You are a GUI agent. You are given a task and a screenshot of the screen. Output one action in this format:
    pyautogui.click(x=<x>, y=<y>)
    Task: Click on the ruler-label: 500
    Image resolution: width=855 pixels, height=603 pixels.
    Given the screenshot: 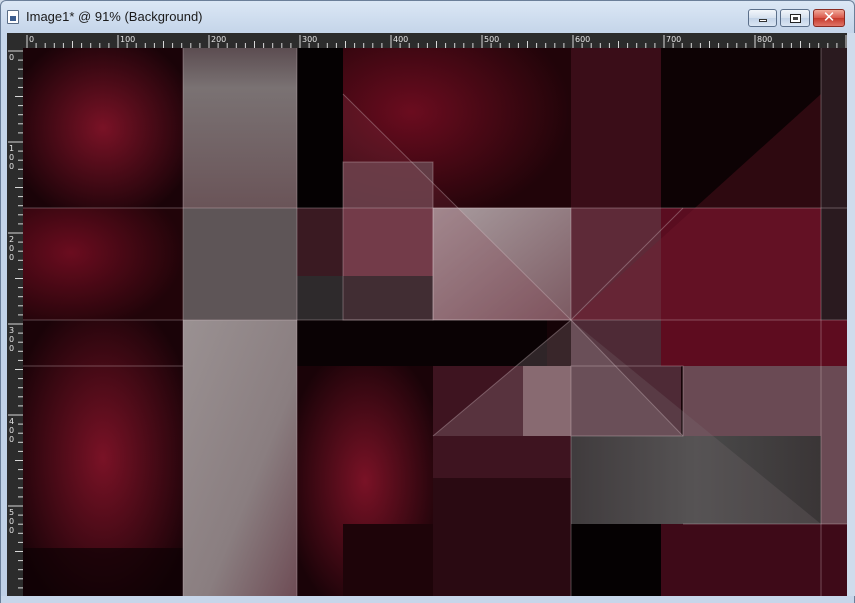 What is the action you would take?
    pyautogui.click(x=491, y=39)
    